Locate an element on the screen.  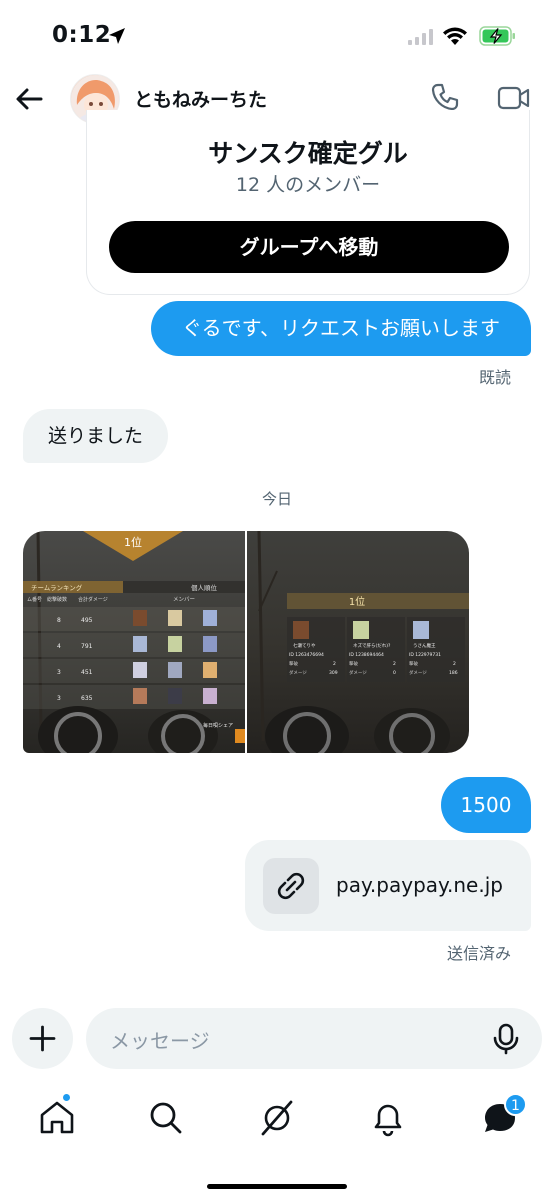
link-url: pay.paypay.ne.jp is located at coordinates (419, 885).